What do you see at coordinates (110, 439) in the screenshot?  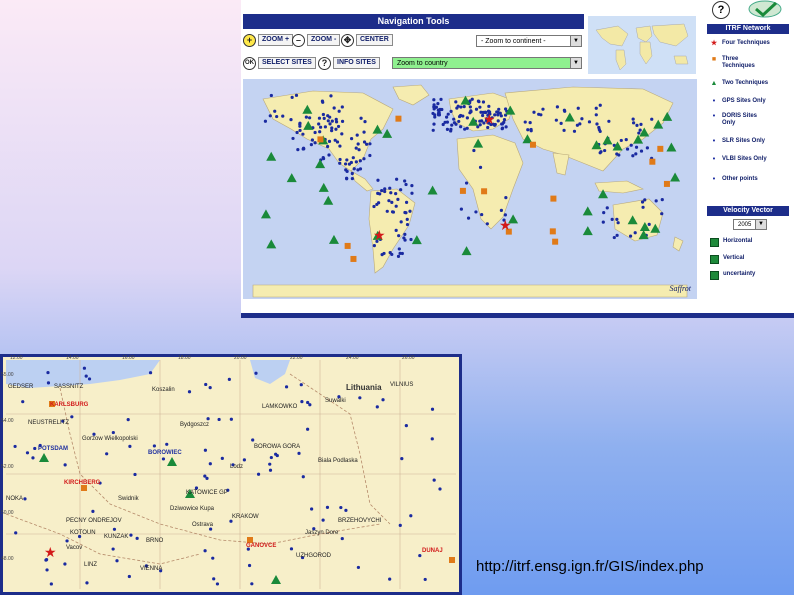 I see `city-label: Gorzow Wielkopolski` at bounding box center [110, 439].